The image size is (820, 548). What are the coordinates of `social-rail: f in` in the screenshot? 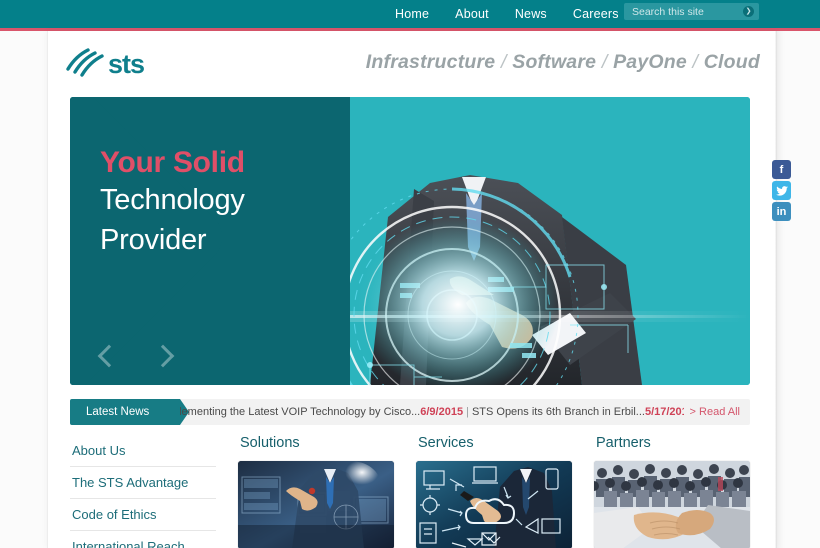 It's located at (781, 190).